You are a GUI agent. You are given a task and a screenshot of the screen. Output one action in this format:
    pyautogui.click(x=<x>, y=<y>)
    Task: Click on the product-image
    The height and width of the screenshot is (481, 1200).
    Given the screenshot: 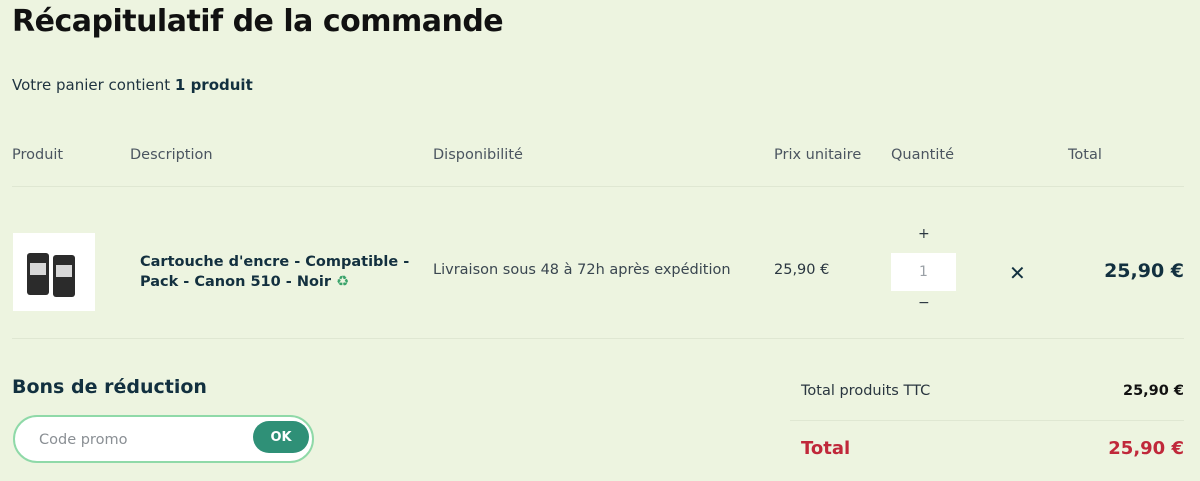 What is the action you would take?
    pyautogui.click(x=54, y=272)
    